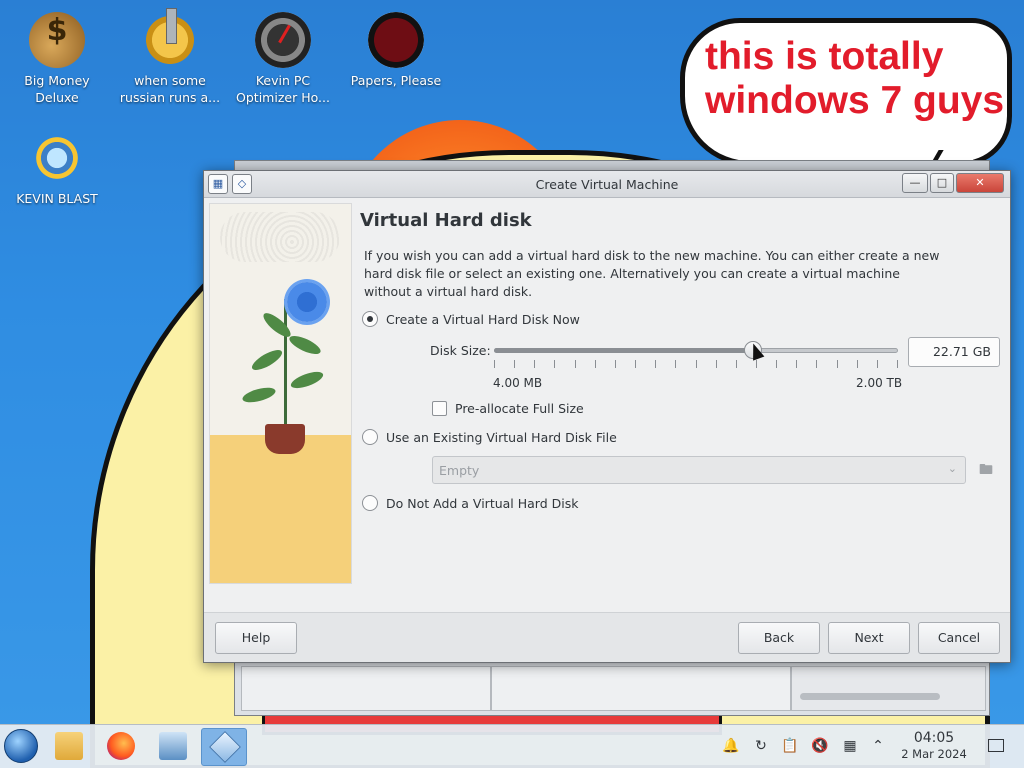  Describe the element at coordinates (855, 78) in the screenshot. I see `speech-bubble-text: this is totally windows 7 guys` at that location.